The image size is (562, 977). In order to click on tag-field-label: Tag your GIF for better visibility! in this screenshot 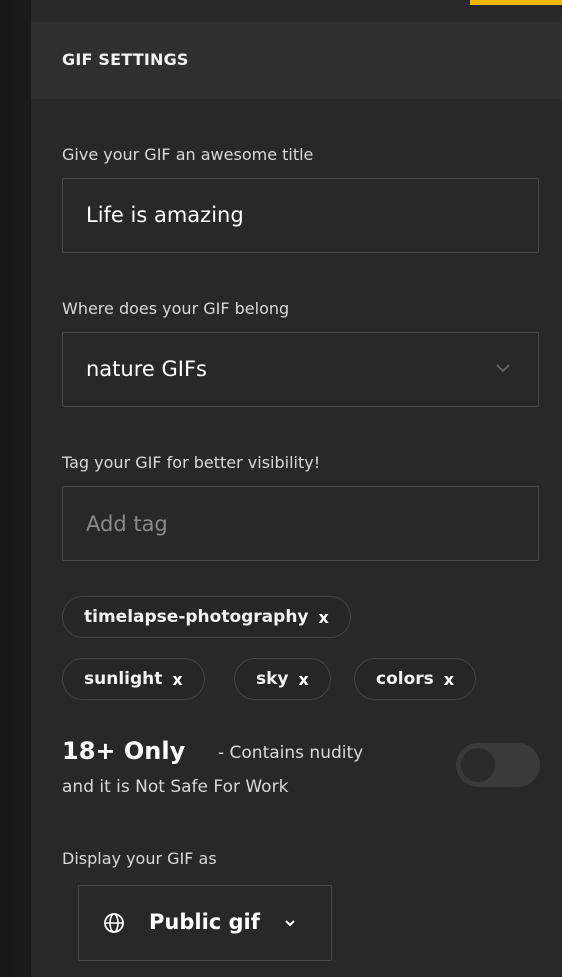, I will do `click(191, 462)`.